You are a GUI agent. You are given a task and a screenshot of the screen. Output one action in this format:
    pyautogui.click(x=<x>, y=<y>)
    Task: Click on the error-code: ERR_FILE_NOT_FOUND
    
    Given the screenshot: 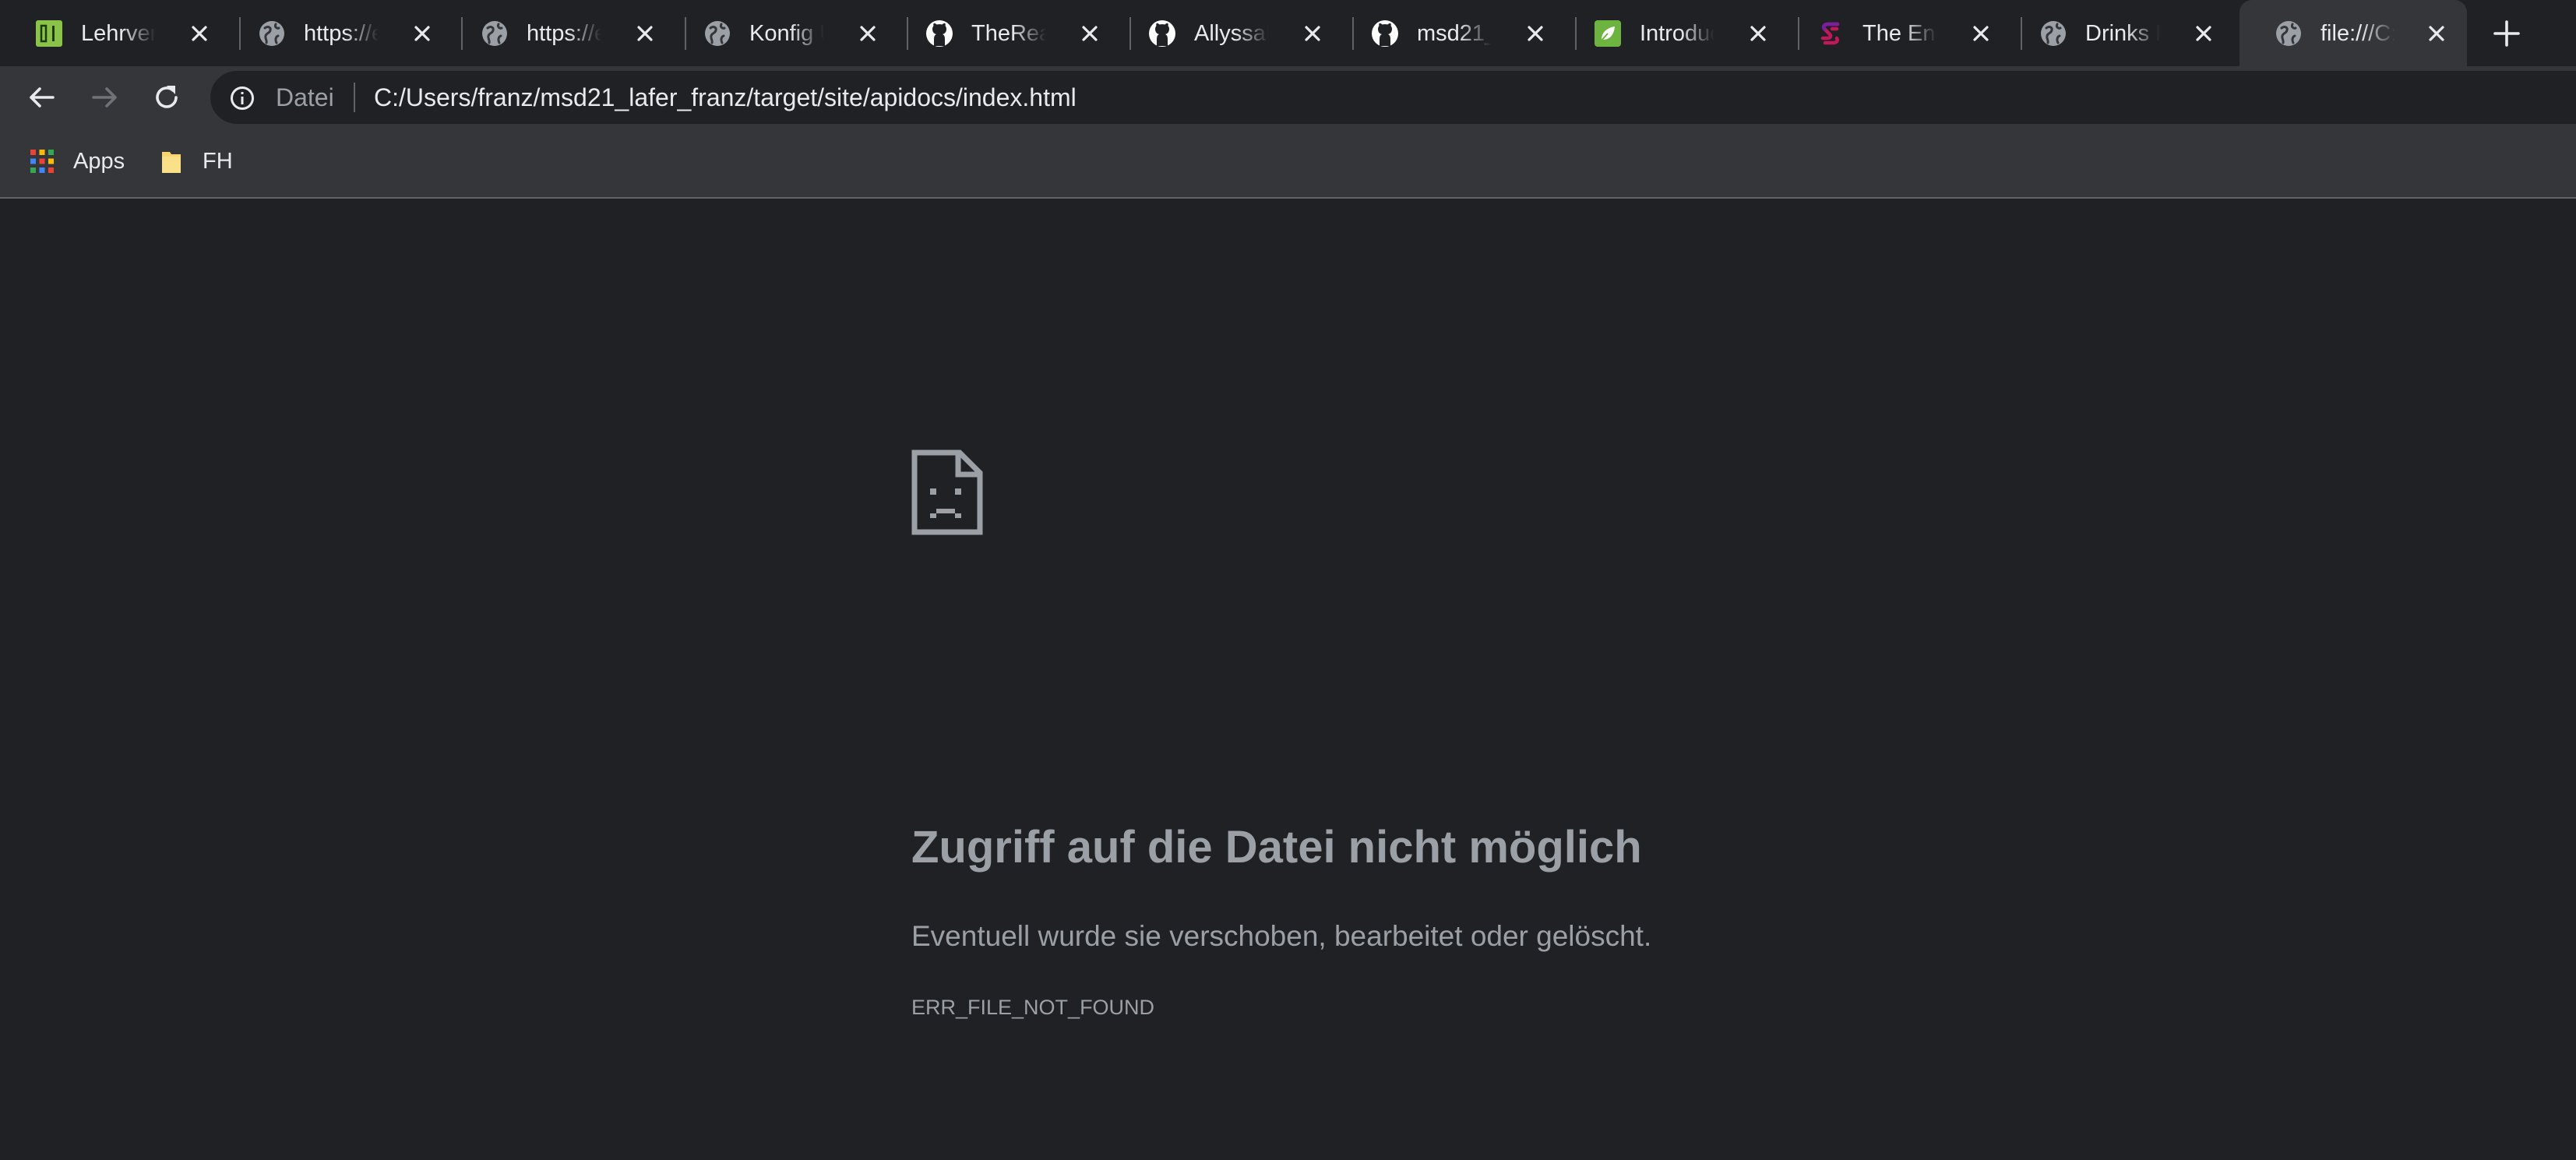 What is the action you would take?
    pyautogui.click(x=1033, y=1008)
    